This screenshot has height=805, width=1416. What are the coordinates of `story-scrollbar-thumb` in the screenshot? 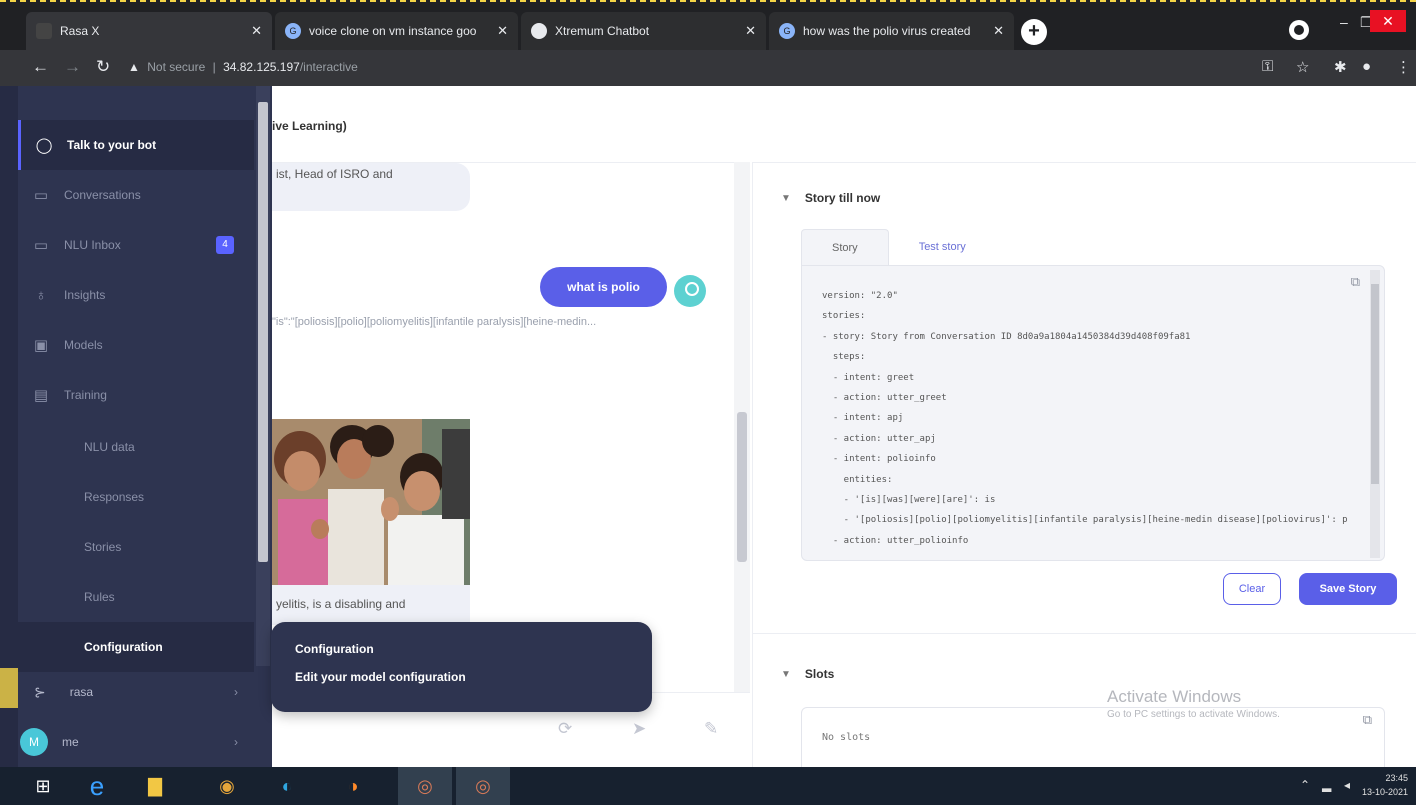 It's located at (1375, 384).